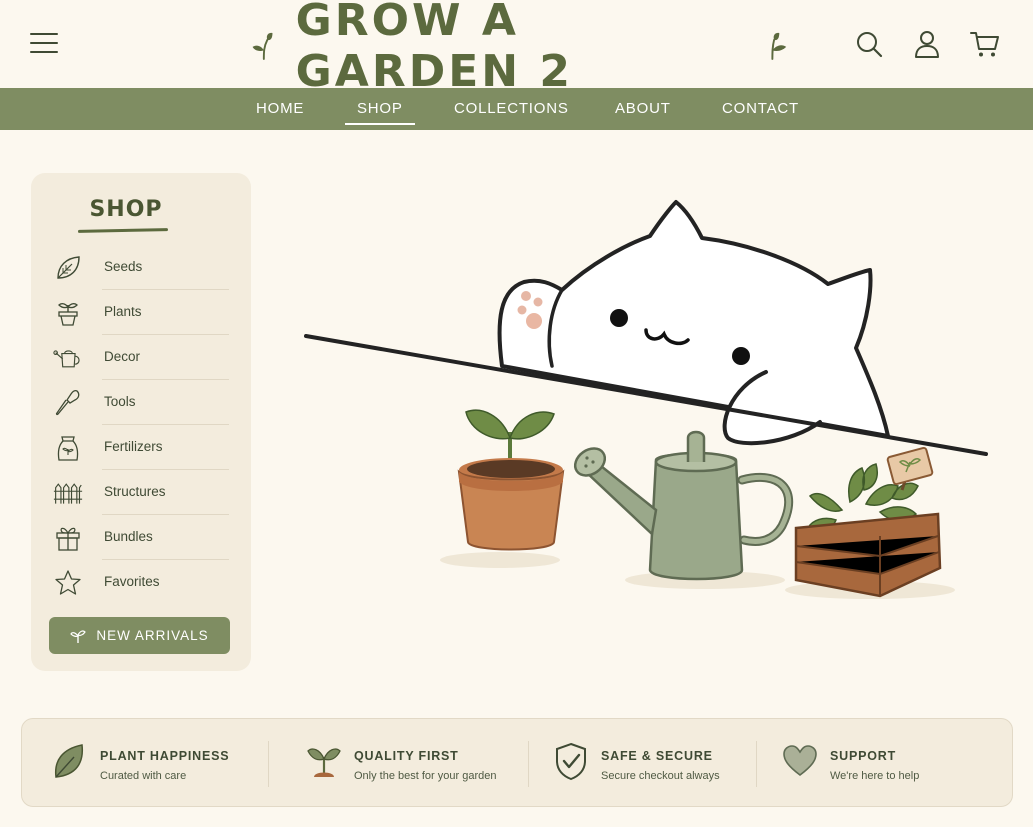 The height and width of the screenshot is (827, 1033). What do you see at coordinates (683, 505) in the screenshot?
I see `watering-can-illustration` at bounding box center [683, 505].